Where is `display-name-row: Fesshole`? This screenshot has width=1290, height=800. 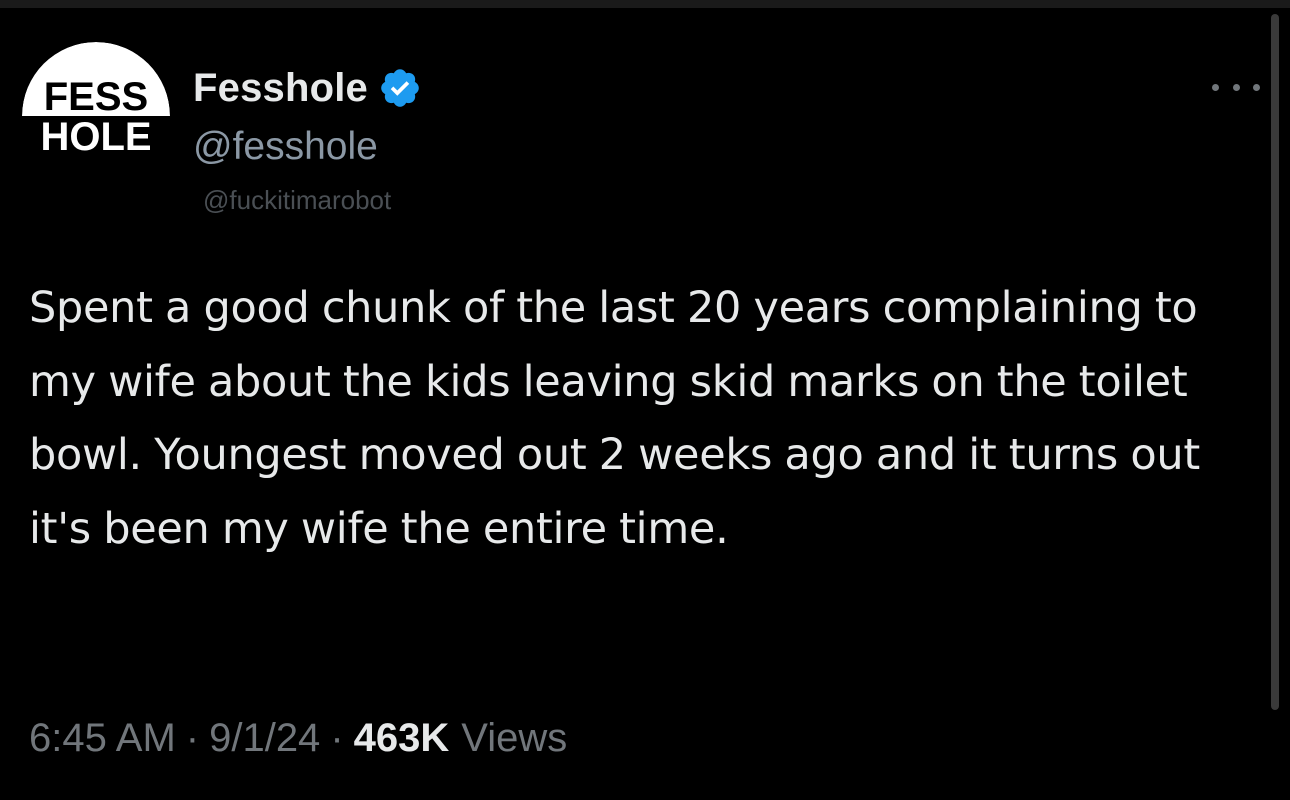
display-name-row: Fesshole is located at coordinates (307, 88).